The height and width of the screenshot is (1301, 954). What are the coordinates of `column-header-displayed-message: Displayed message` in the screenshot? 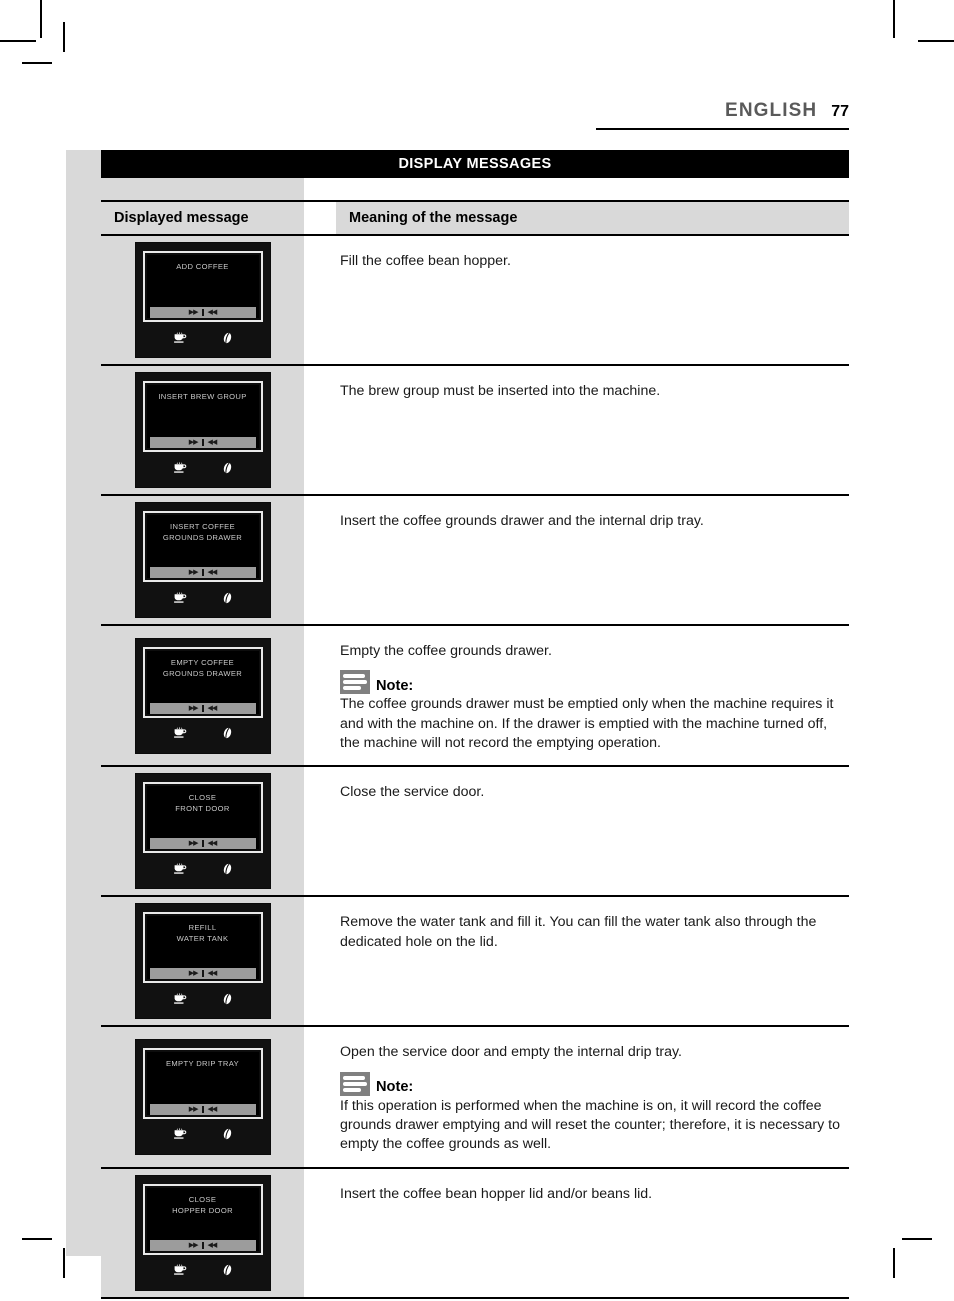 It's located at (181, 218).